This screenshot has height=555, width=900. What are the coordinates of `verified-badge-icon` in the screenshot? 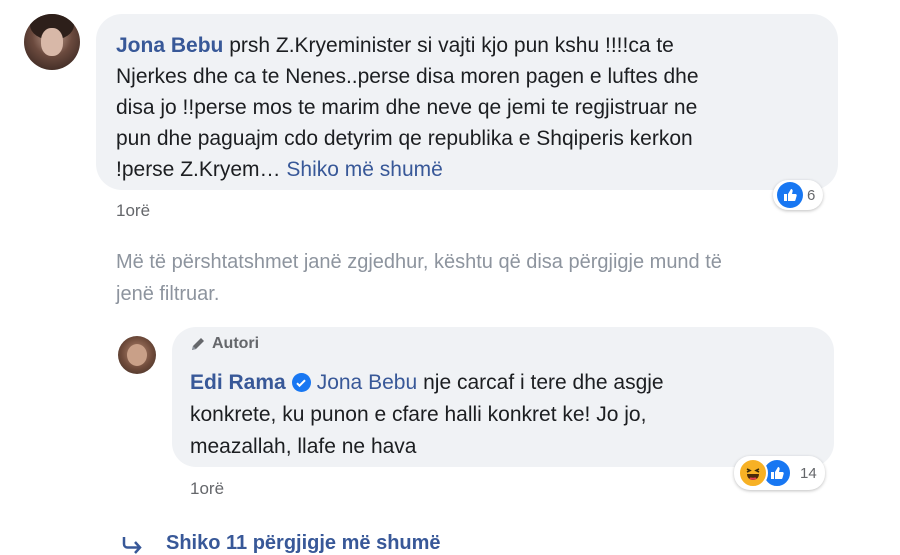 It's located at (301, 382).